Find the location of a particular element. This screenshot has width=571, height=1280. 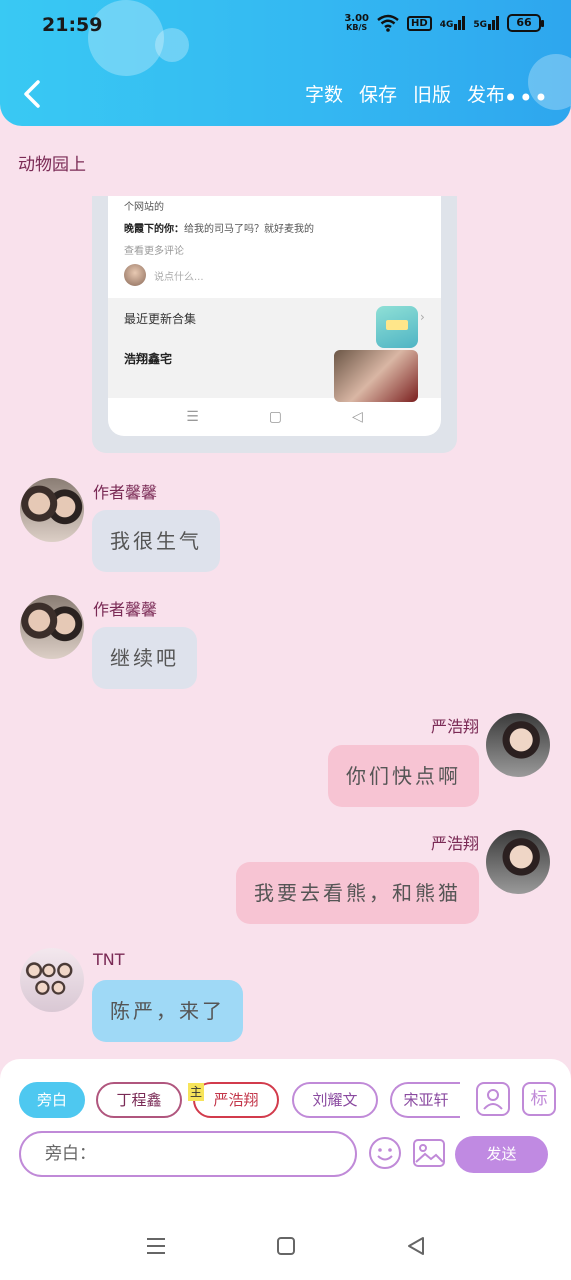

message-bubble: 陈严，来了 is located at coordinates (167, 1011).